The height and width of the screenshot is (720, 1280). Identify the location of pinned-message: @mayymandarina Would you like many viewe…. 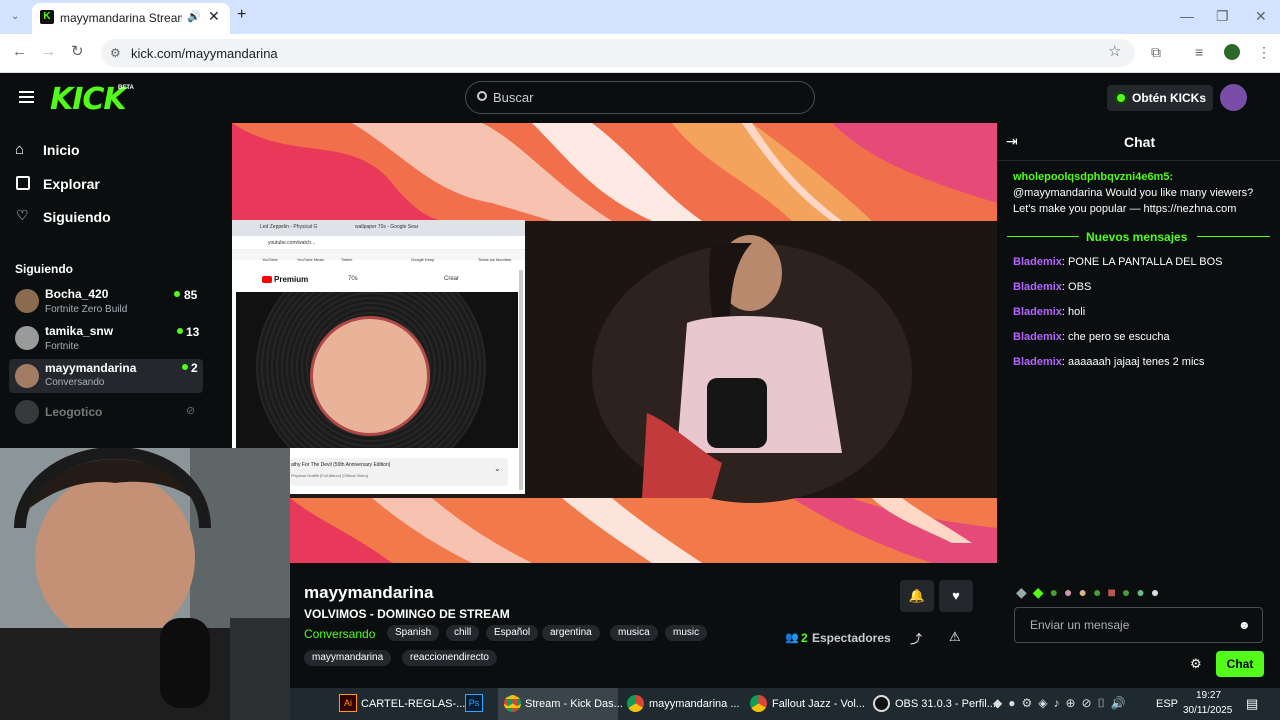
(1133, 201).